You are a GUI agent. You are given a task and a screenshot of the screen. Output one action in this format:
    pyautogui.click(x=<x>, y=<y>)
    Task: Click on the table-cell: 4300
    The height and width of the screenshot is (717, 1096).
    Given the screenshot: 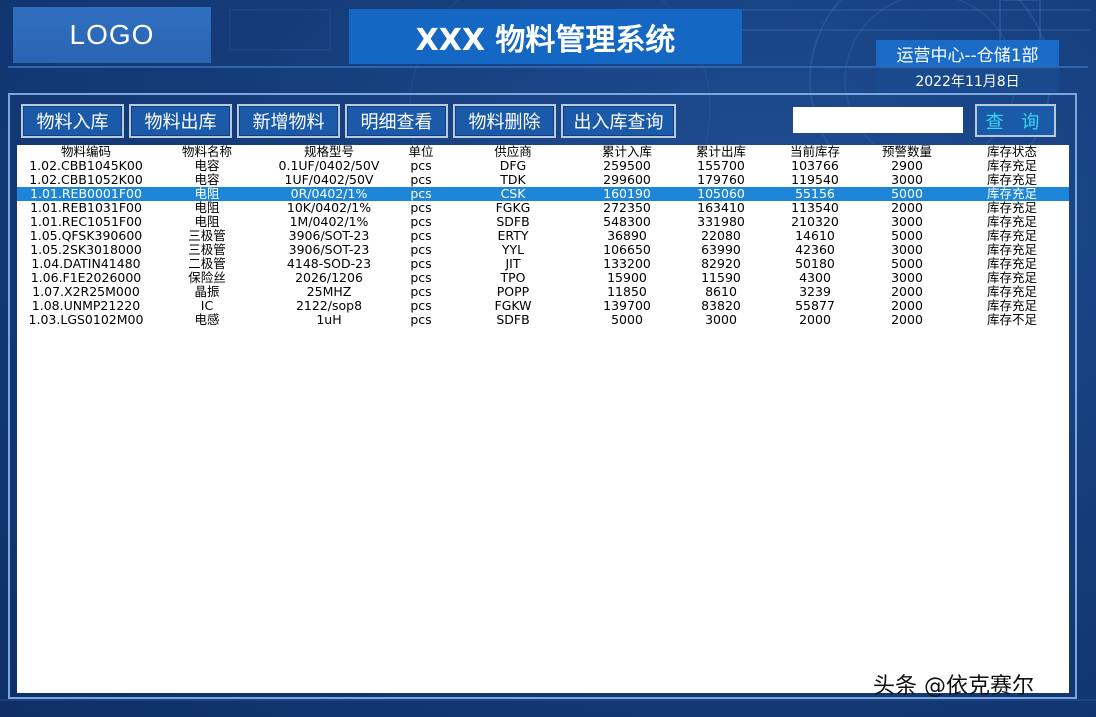 What is the action you would take?
    pyautogui.click(x=815, y=278)
    